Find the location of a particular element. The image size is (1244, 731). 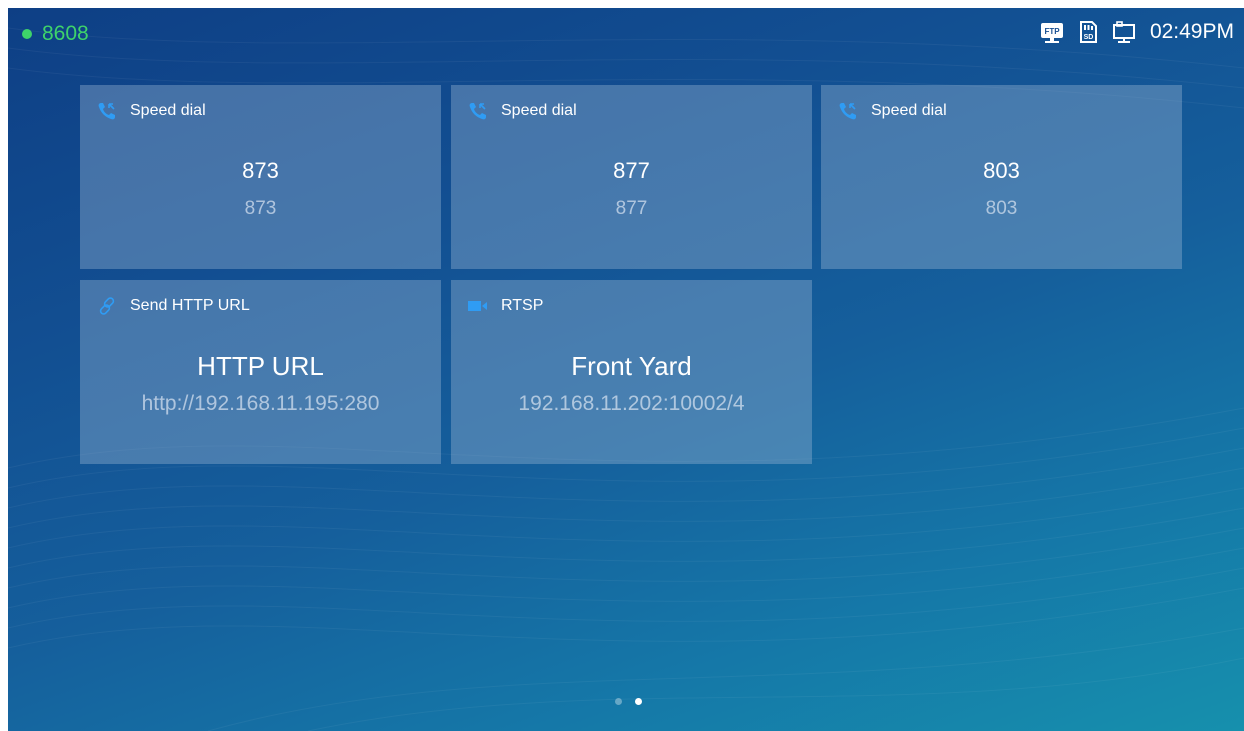

network-icon is located at coordinates (1124, 32).